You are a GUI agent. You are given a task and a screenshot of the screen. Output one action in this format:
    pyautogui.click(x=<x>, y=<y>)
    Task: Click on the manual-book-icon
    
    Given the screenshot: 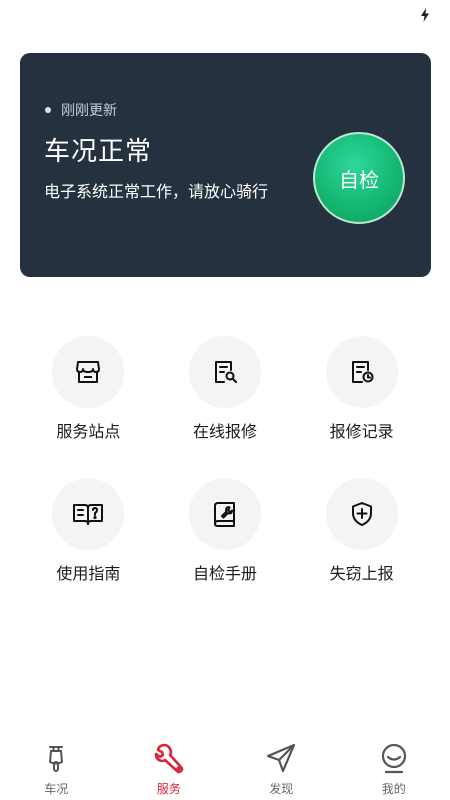 What is the action you would take?
    pyautogui.click(x=224, y=514)
    